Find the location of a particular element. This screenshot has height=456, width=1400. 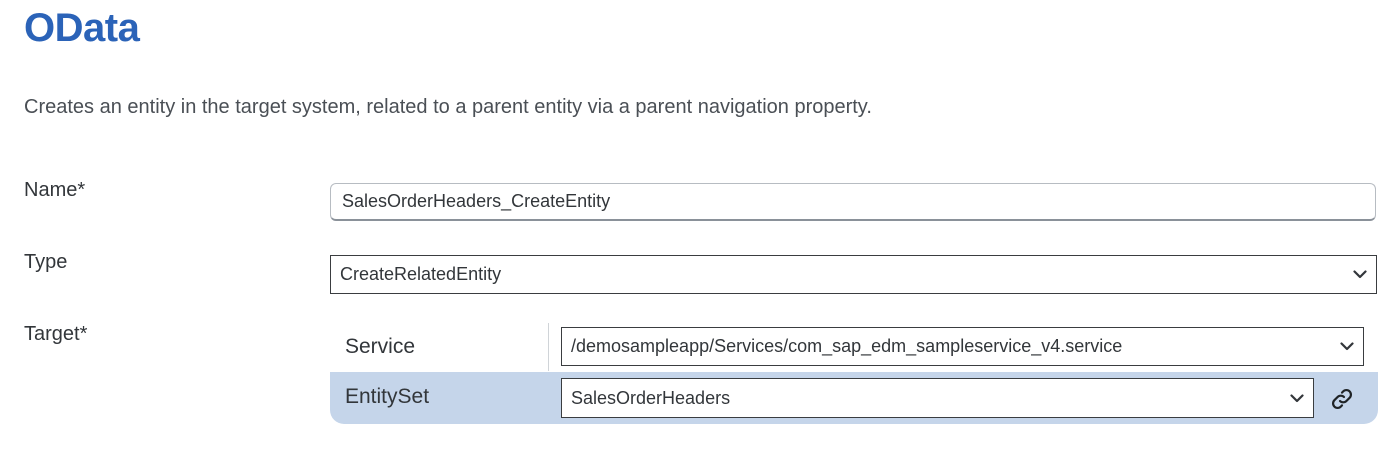

target-row-entityset: EntitySet SalesOrderHeaders is located at coordinates (854, 398).